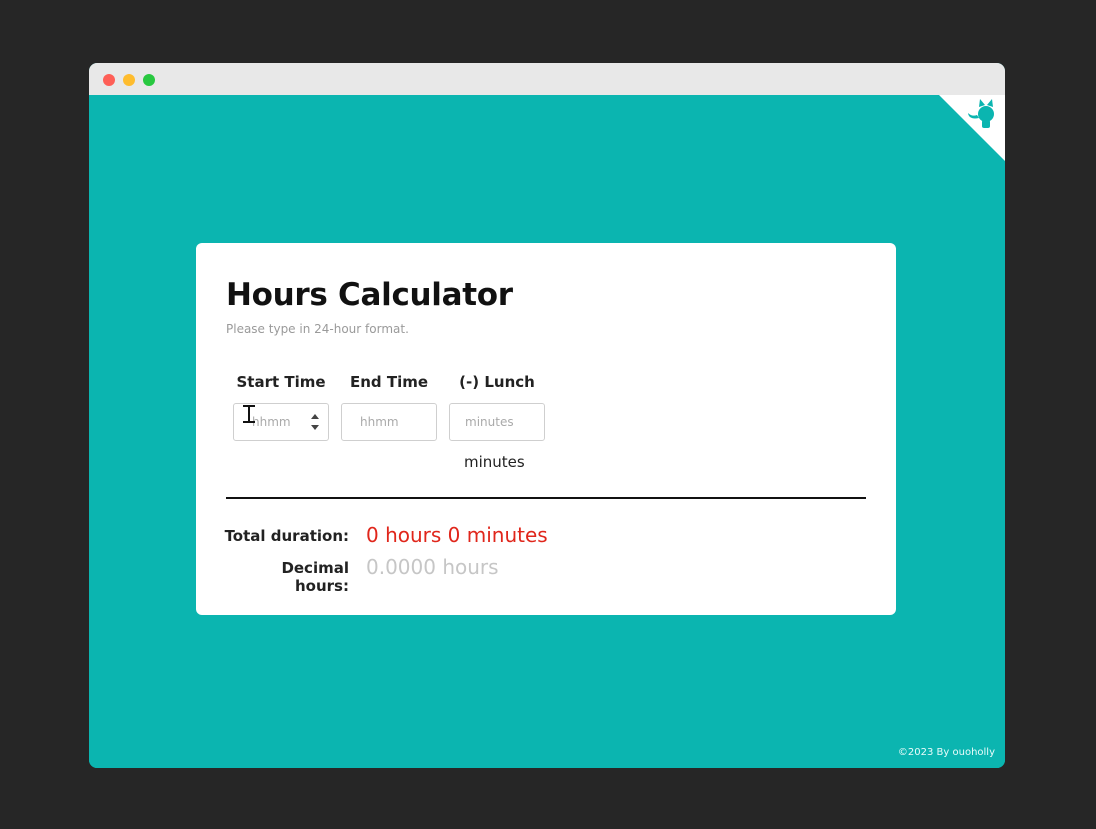  I want to click on start-time-stepper, so click(315, 422).